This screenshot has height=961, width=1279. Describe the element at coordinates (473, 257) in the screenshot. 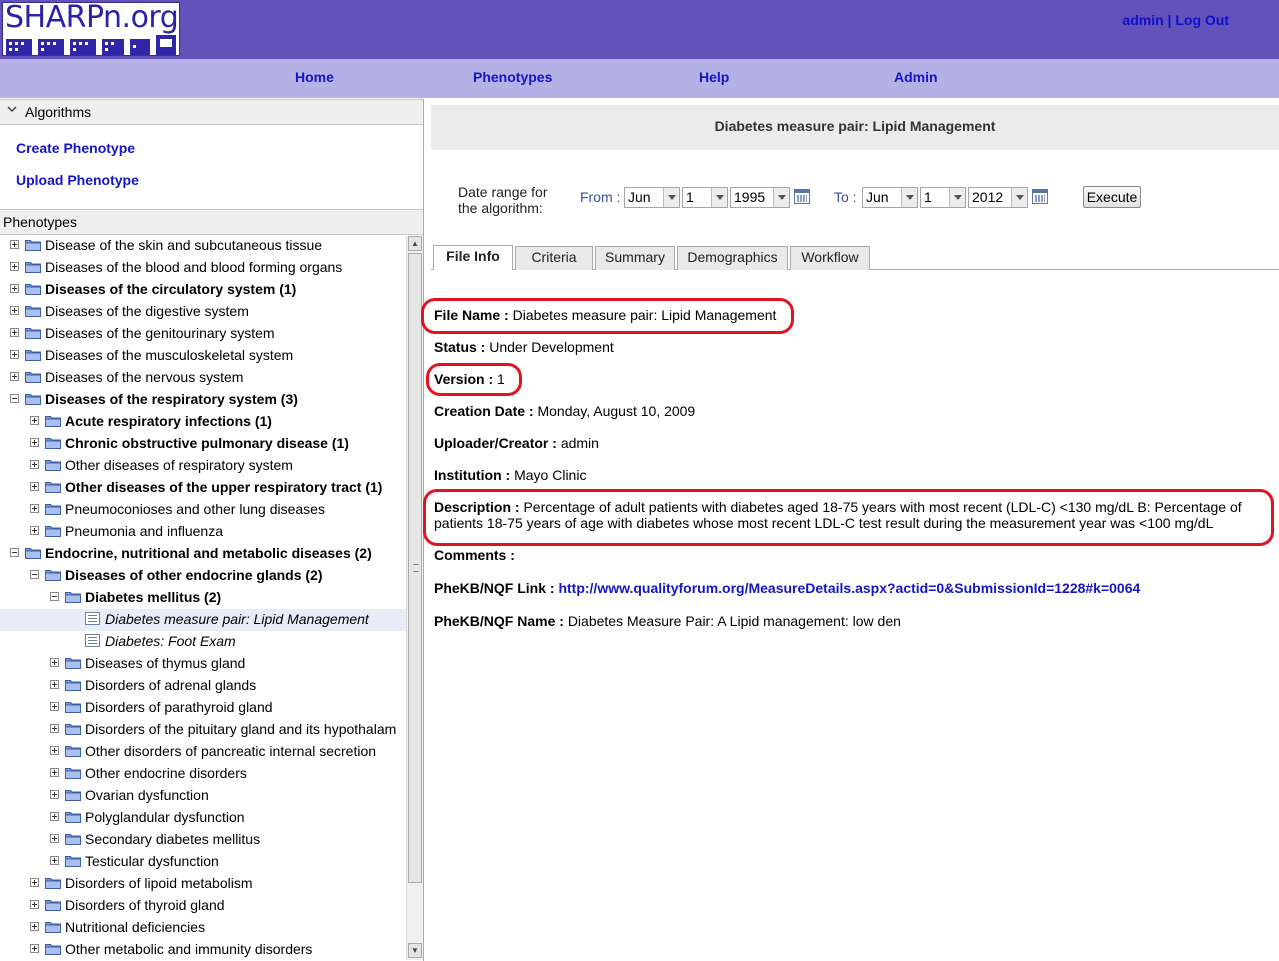

I see `tab-file-info: File Info` at that location.